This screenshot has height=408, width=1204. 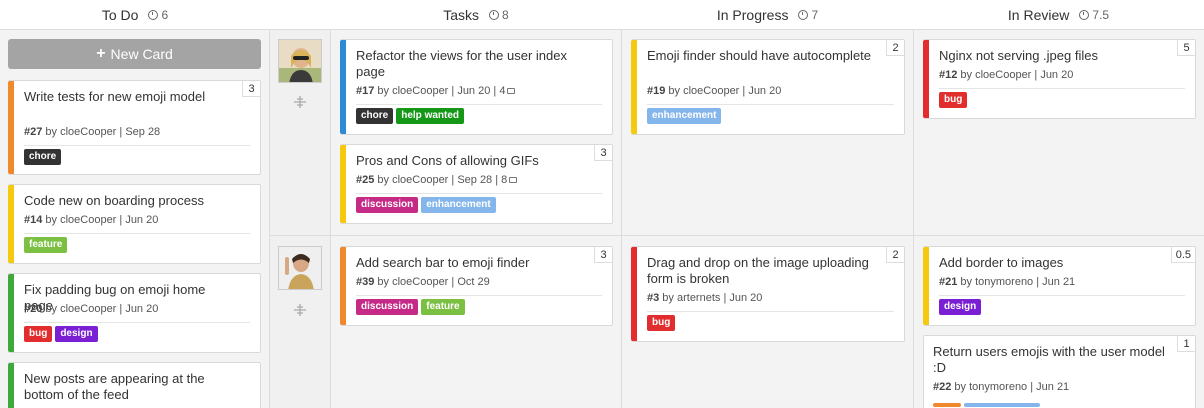 I want to click on card-estimate: 0.5, so click(x=1182, y=255).